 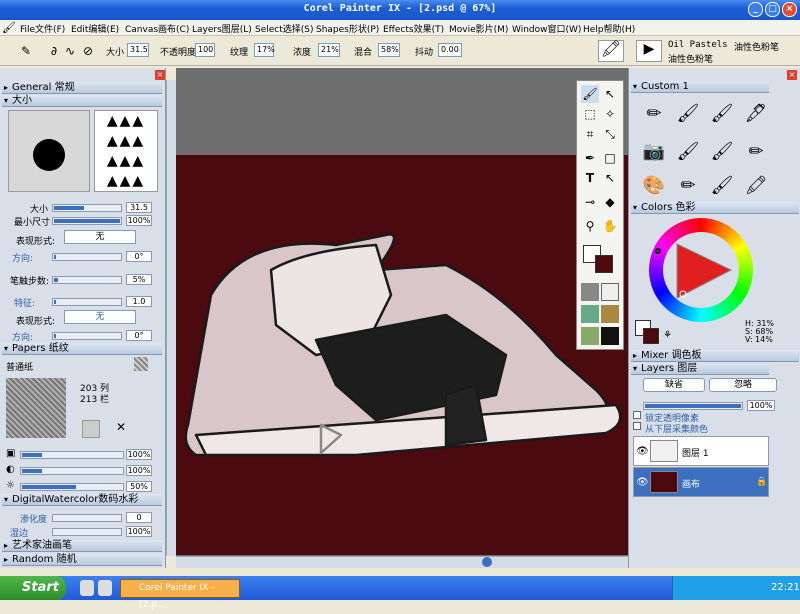 I want to click on freehand-icon: ∿, so click(x=70, y=51).